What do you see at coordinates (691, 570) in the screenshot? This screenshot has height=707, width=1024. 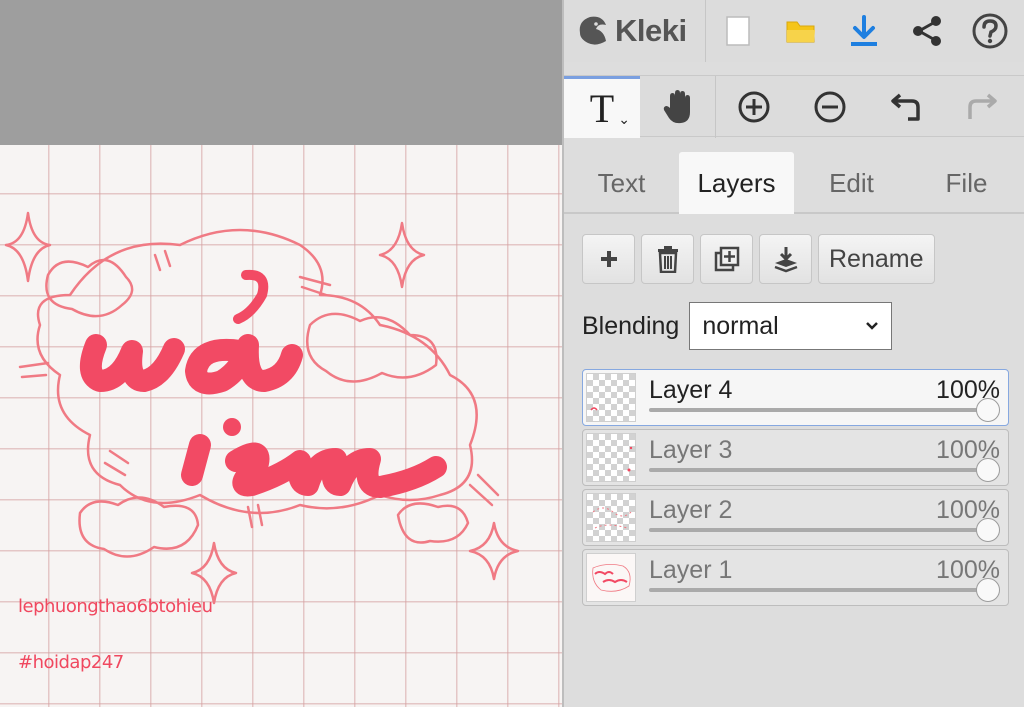 I see `layer-name: Layer 1` at bounding box center [691, 570].